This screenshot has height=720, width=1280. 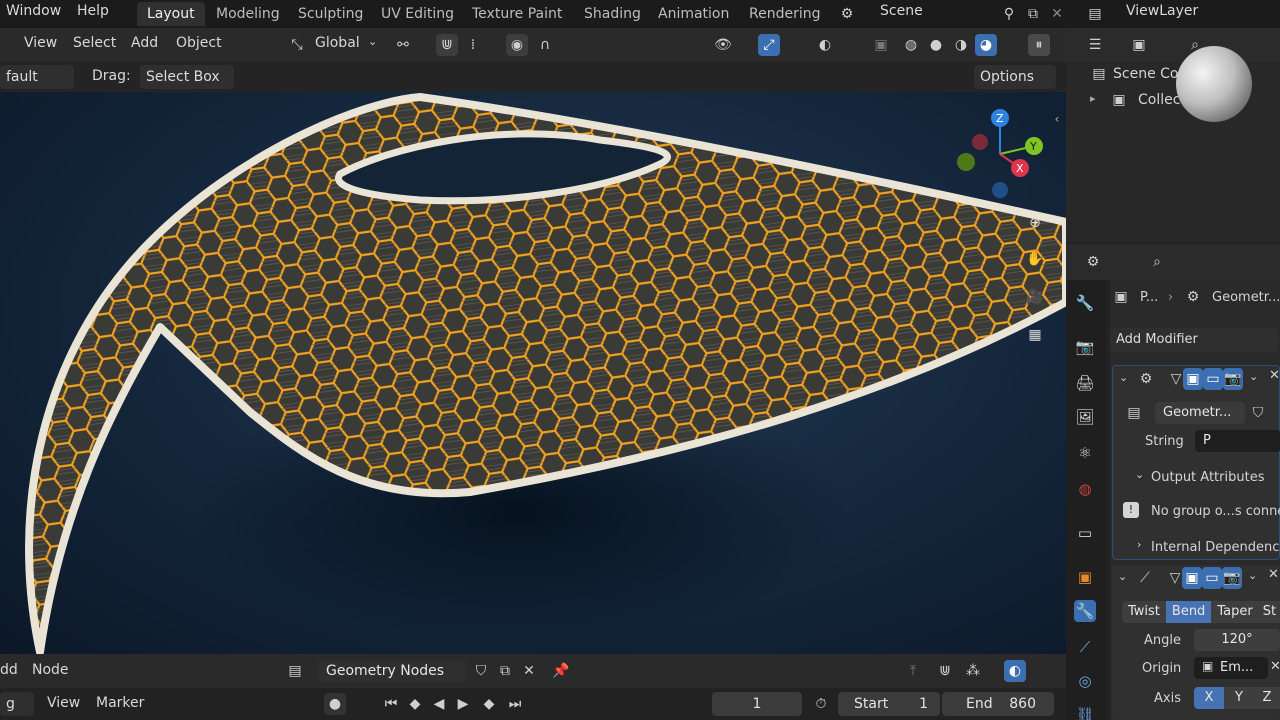 What do you see at coordinates (1139, 474) in the screenshot?
I see `expand-chevron-icon: ⌄` at bounding box center [1139, 474].